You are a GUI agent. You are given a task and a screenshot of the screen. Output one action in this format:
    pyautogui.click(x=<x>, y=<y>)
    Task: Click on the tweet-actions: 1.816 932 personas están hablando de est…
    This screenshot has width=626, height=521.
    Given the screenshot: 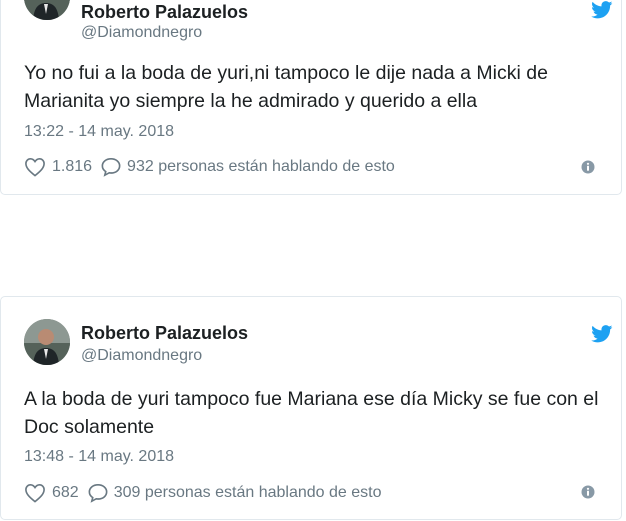 What is the action you would take?
    pyautogui.click(x=209, y=167)
    